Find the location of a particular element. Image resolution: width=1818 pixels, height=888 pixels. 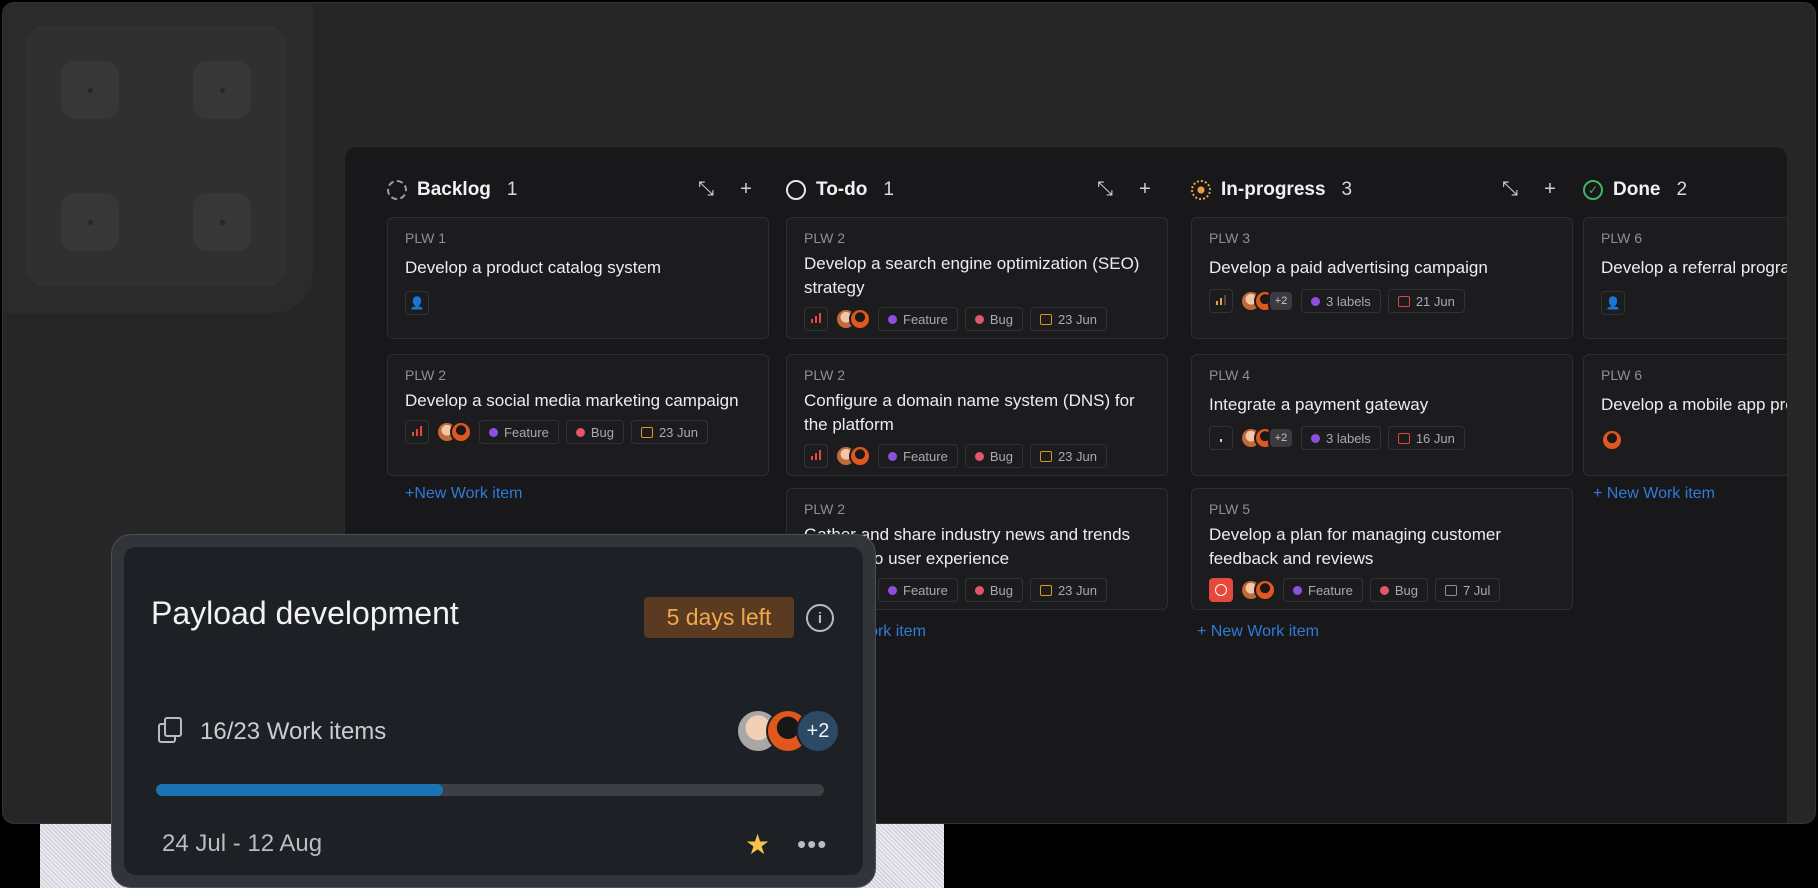

due-date: 16 Jun is located at coordinates (1426, 438).